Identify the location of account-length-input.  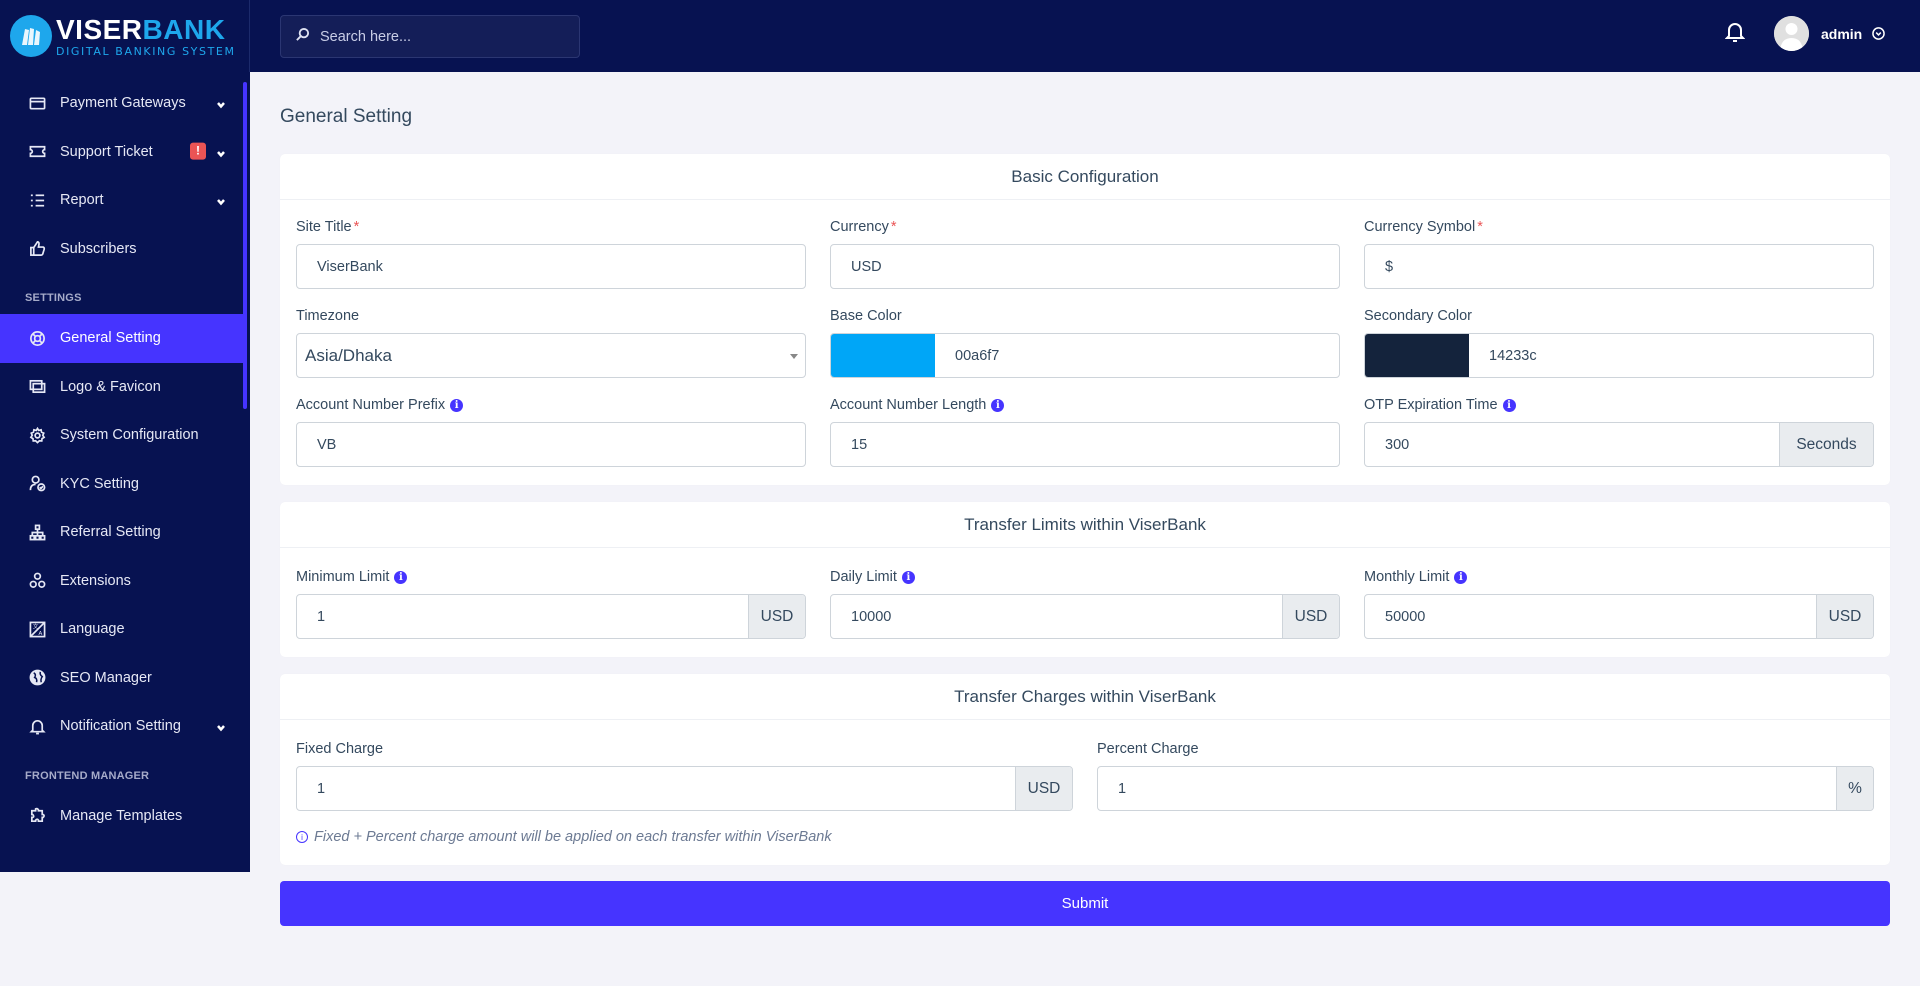
(1085, 444).